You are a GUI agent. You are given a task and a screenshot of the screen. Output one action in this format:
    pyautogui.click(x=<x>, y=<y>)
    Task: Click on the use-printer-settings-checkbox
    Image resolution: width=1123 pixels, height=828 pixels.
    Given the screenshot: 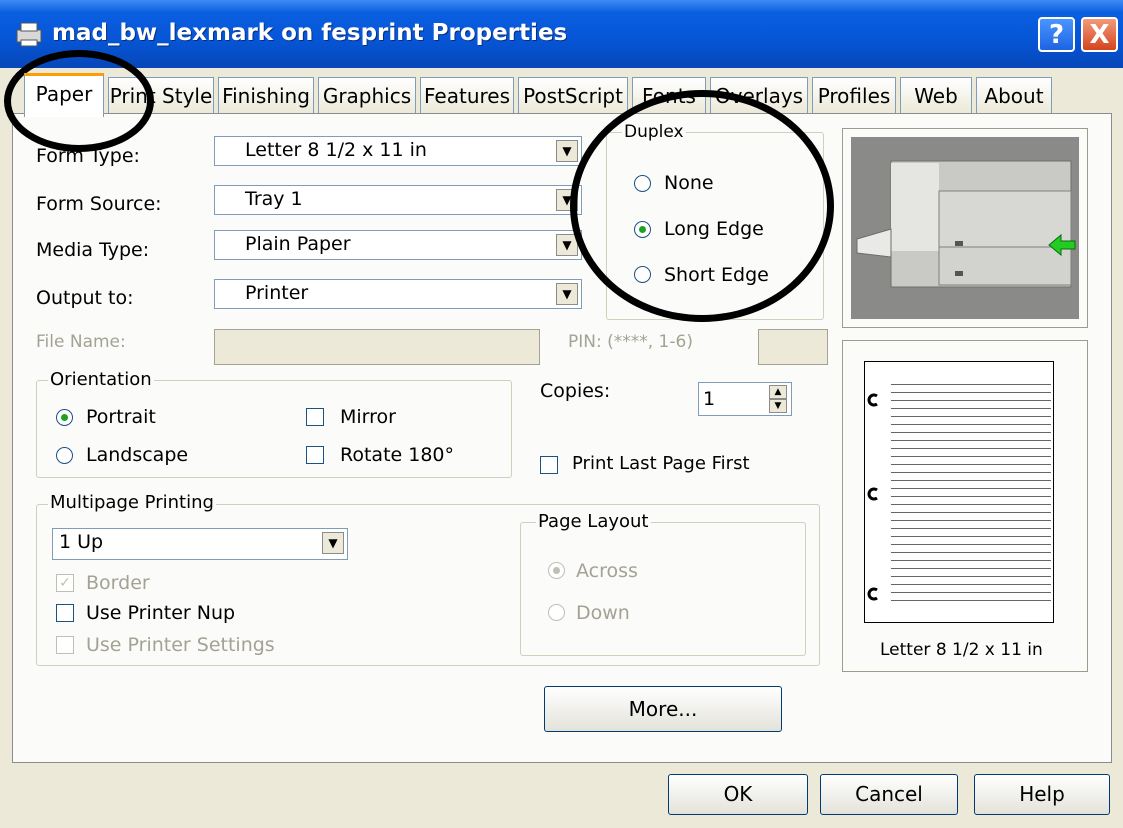 What is the action you would take?
    pyautogui.click(x=65, y=645)
    